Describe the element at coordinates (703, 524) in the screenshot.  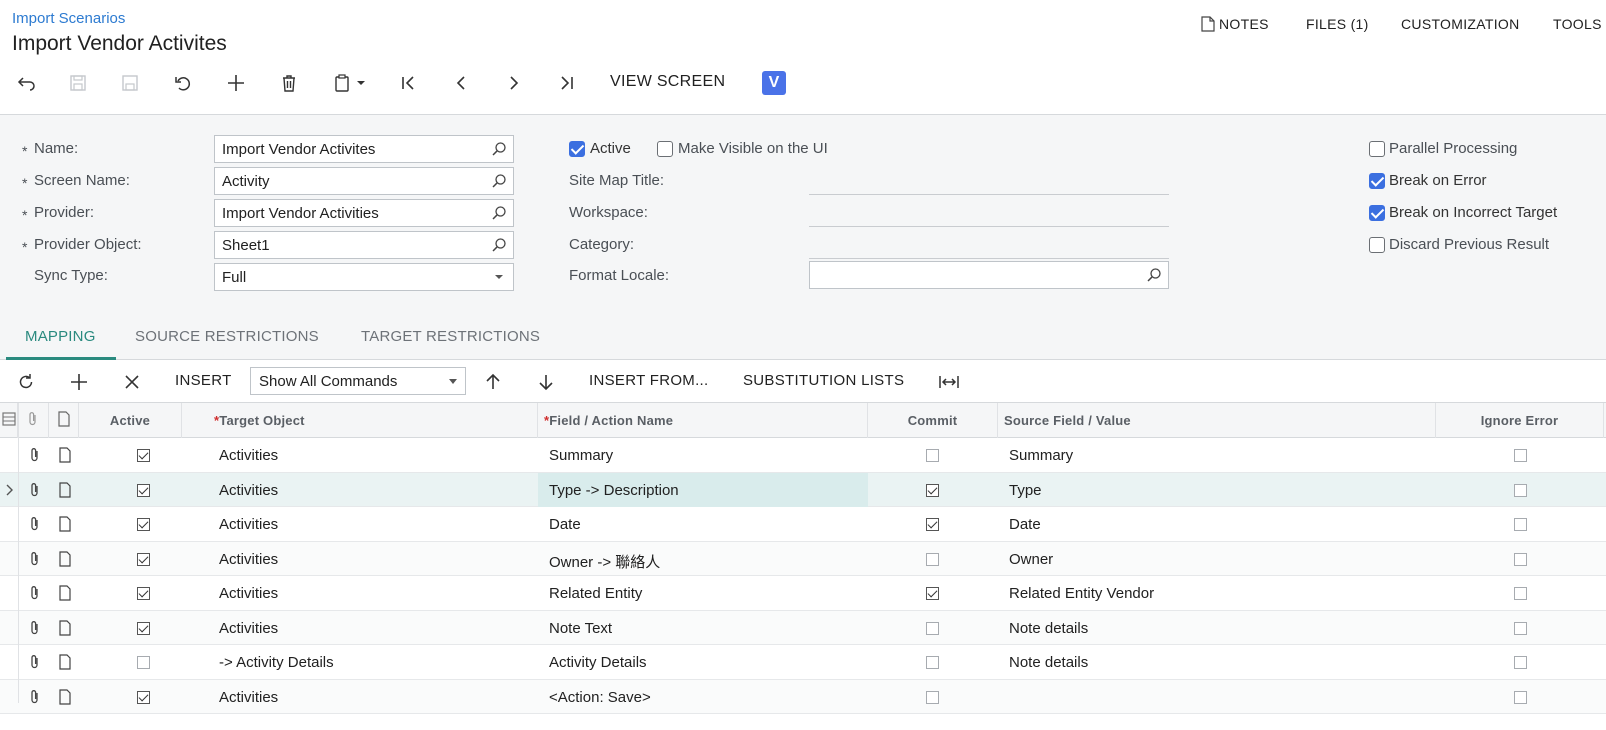
I see `field-action-cell: Date` at that location.